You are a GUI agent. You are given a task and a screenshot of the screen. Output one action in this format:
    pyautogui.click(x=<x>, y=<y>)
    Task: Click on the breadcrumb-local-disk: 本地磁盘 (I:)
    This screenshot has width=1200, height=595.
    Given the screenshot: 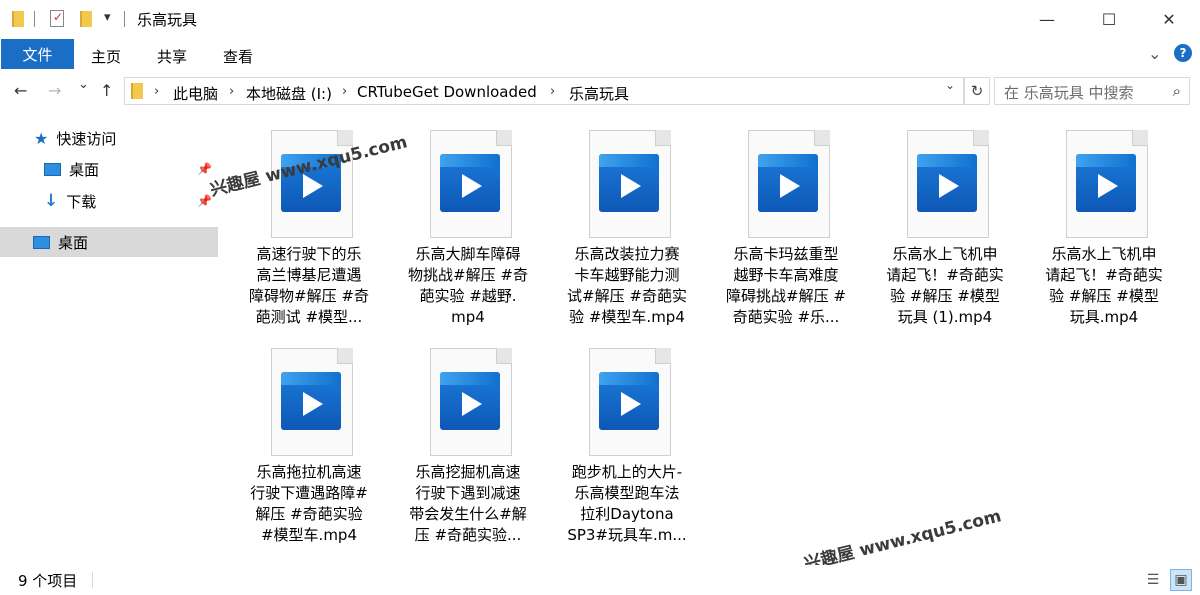 What is the action you would take?
    pyautogui.click(x=289, y=93)
    